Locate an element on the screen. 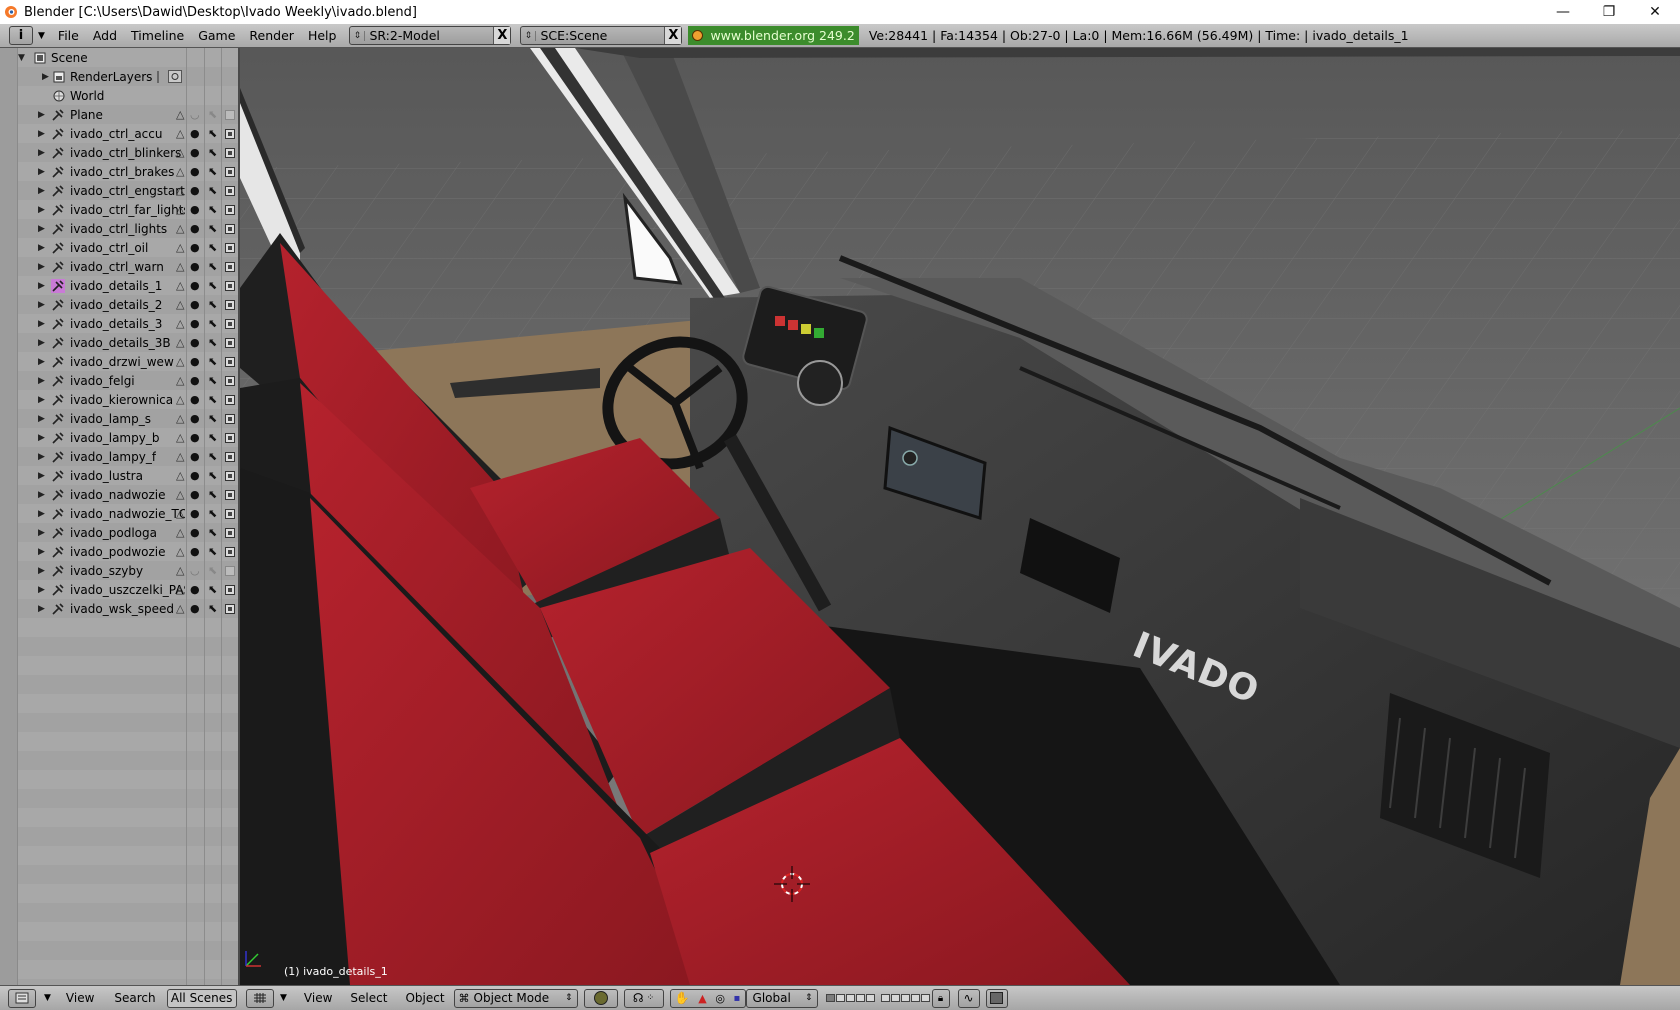  renderlayers-label: RenderLayers is located at coordinates (111, 77).